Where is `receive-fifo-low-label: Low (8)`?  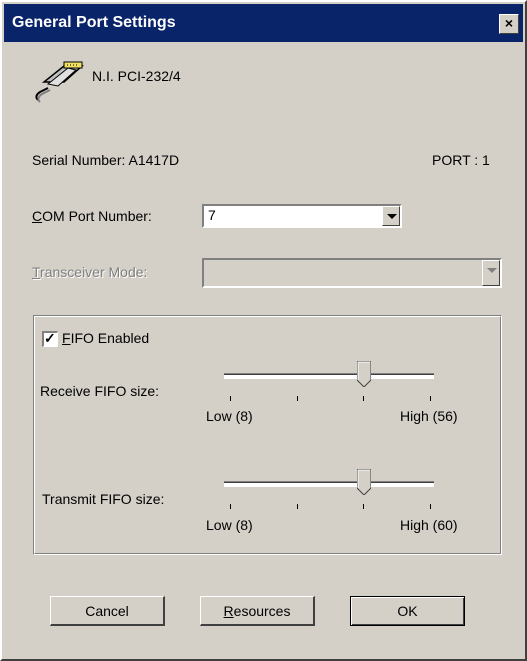 receive-fifo-low-label: Low (8) is located at coordinates (229, 416).